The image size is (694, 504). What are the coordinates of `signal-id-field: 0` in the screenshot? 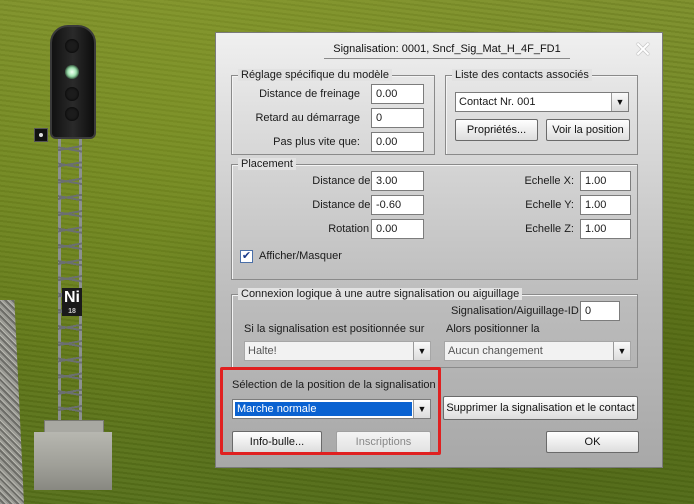 It's located at (600, 311).